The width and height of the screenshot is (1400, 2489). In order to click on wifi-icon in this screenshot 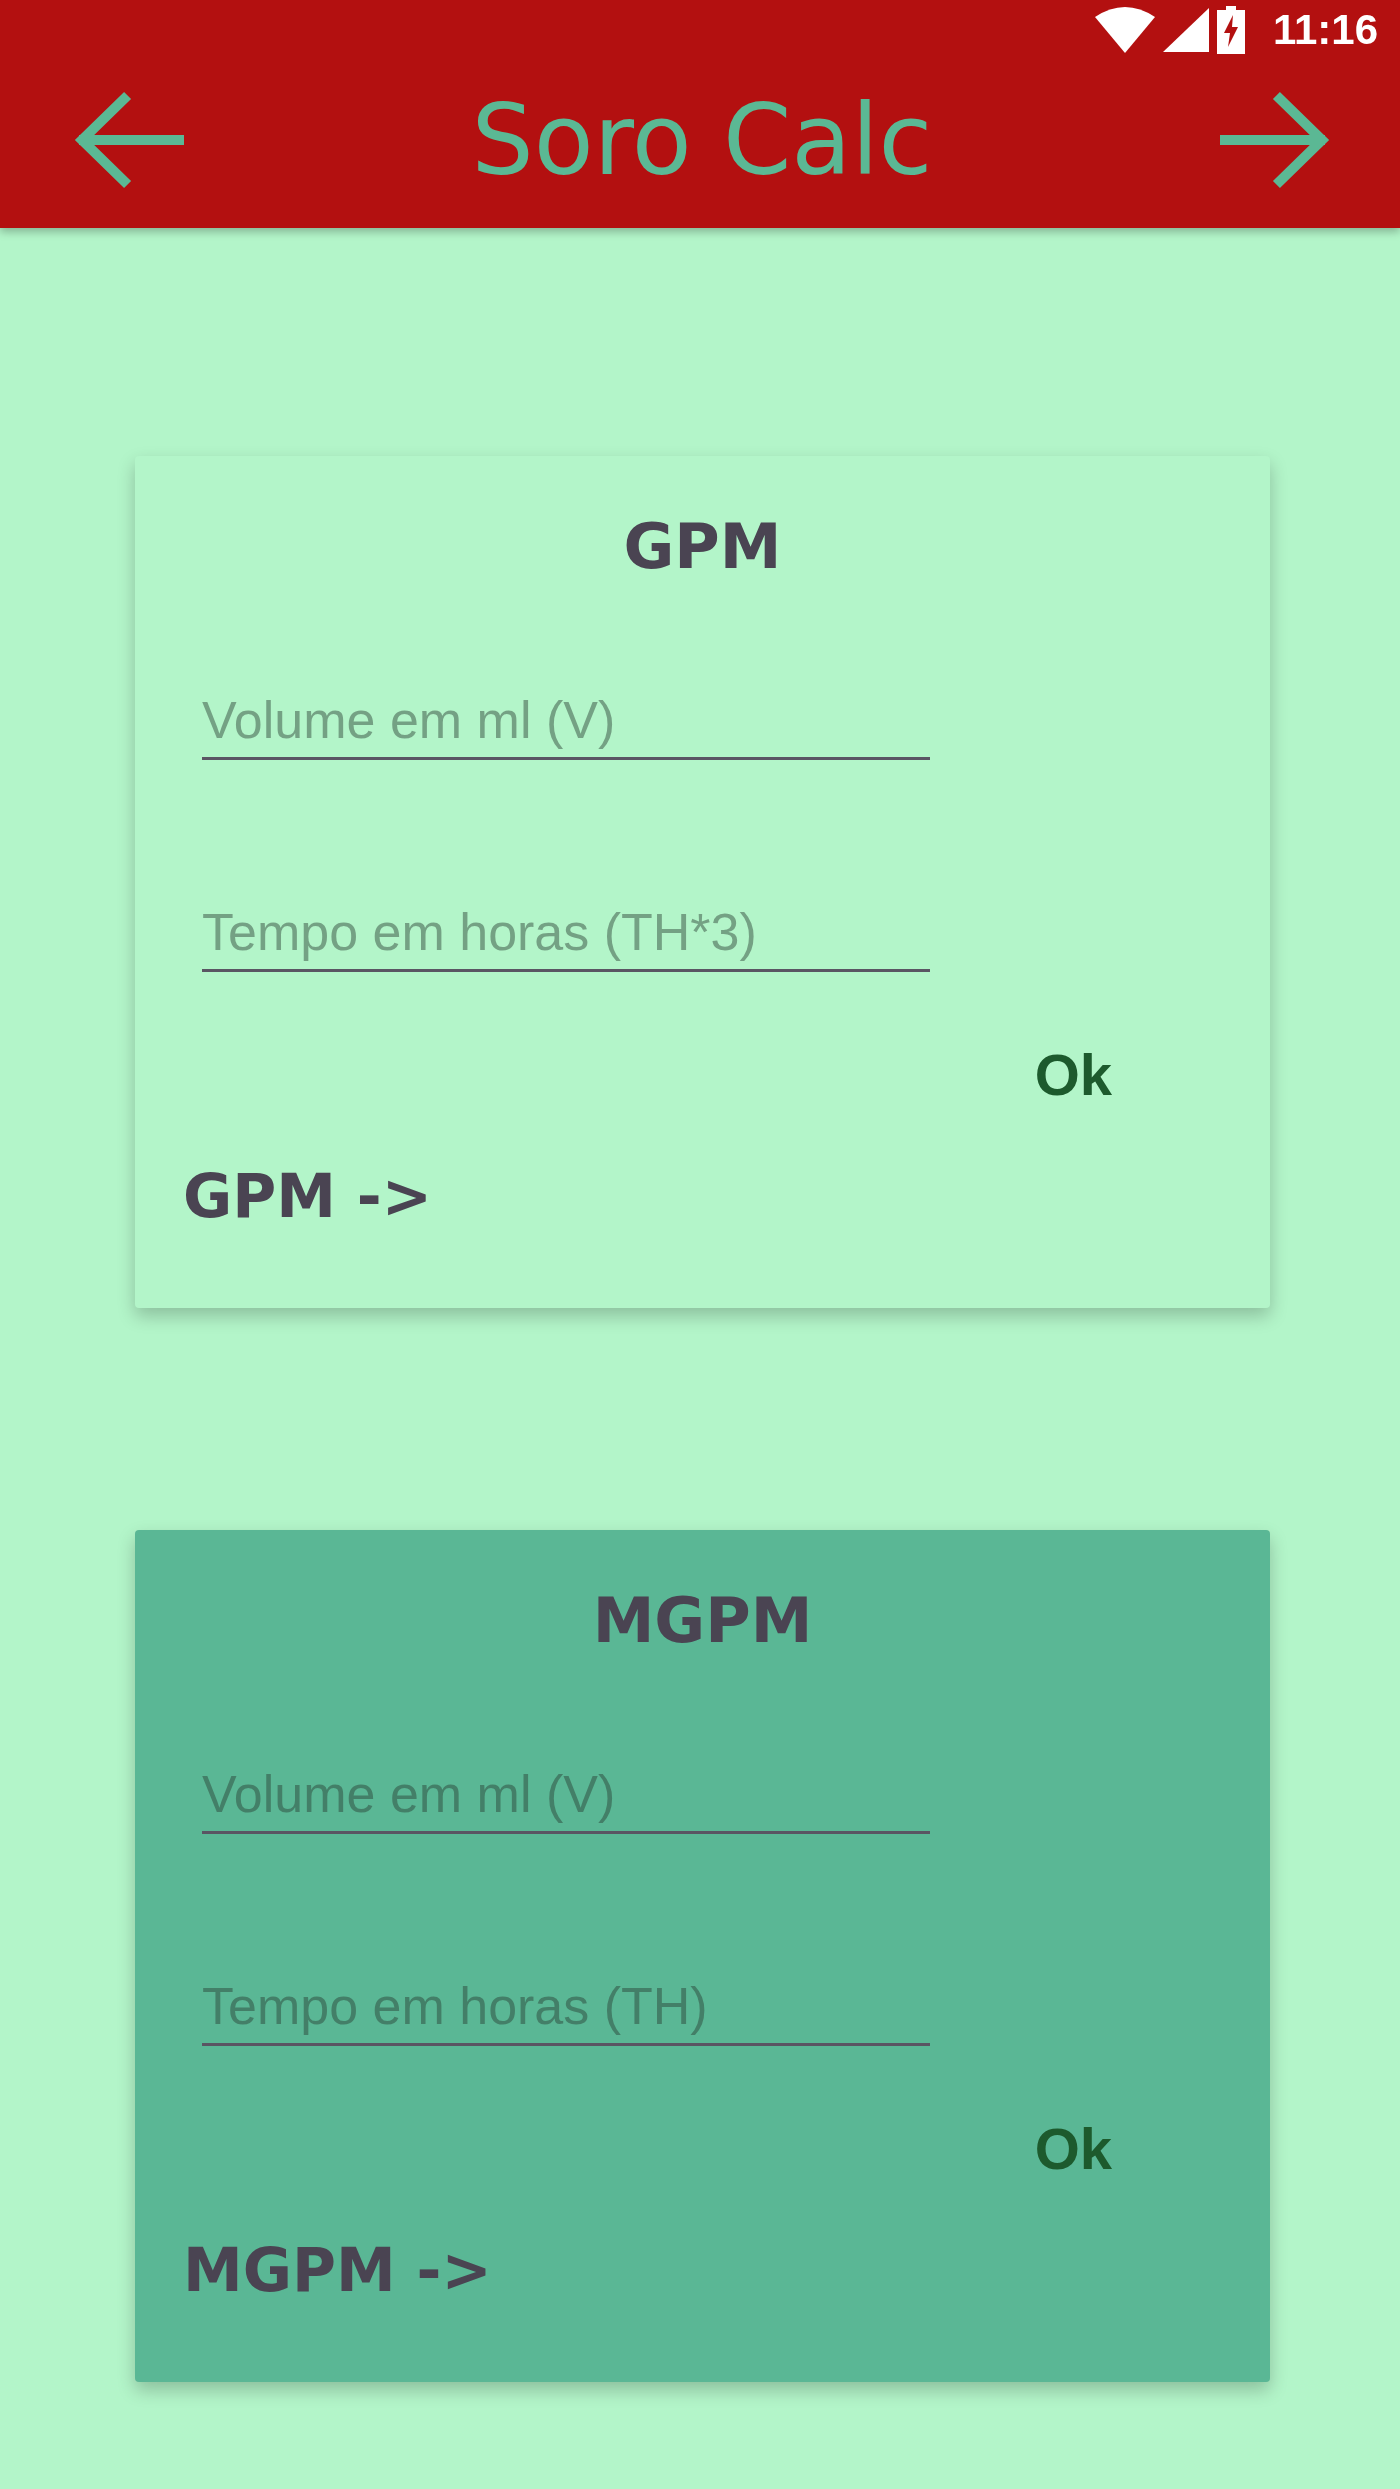, I will do `click(1124, 30)`.